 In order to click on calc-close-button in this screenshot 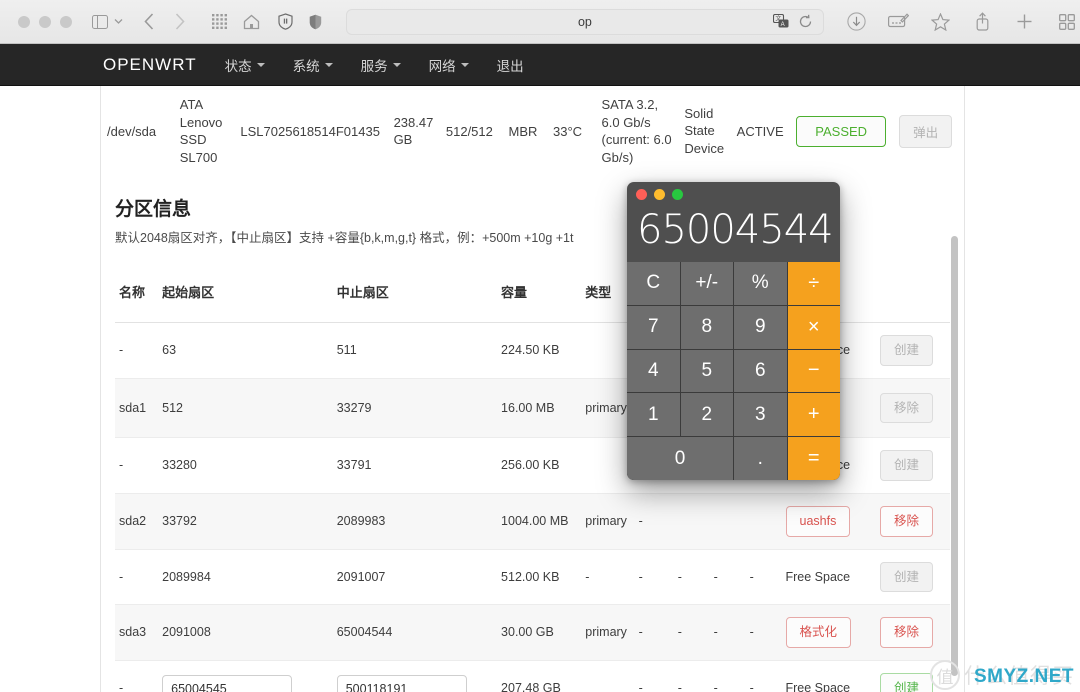, I will do `click(641, 194)`.